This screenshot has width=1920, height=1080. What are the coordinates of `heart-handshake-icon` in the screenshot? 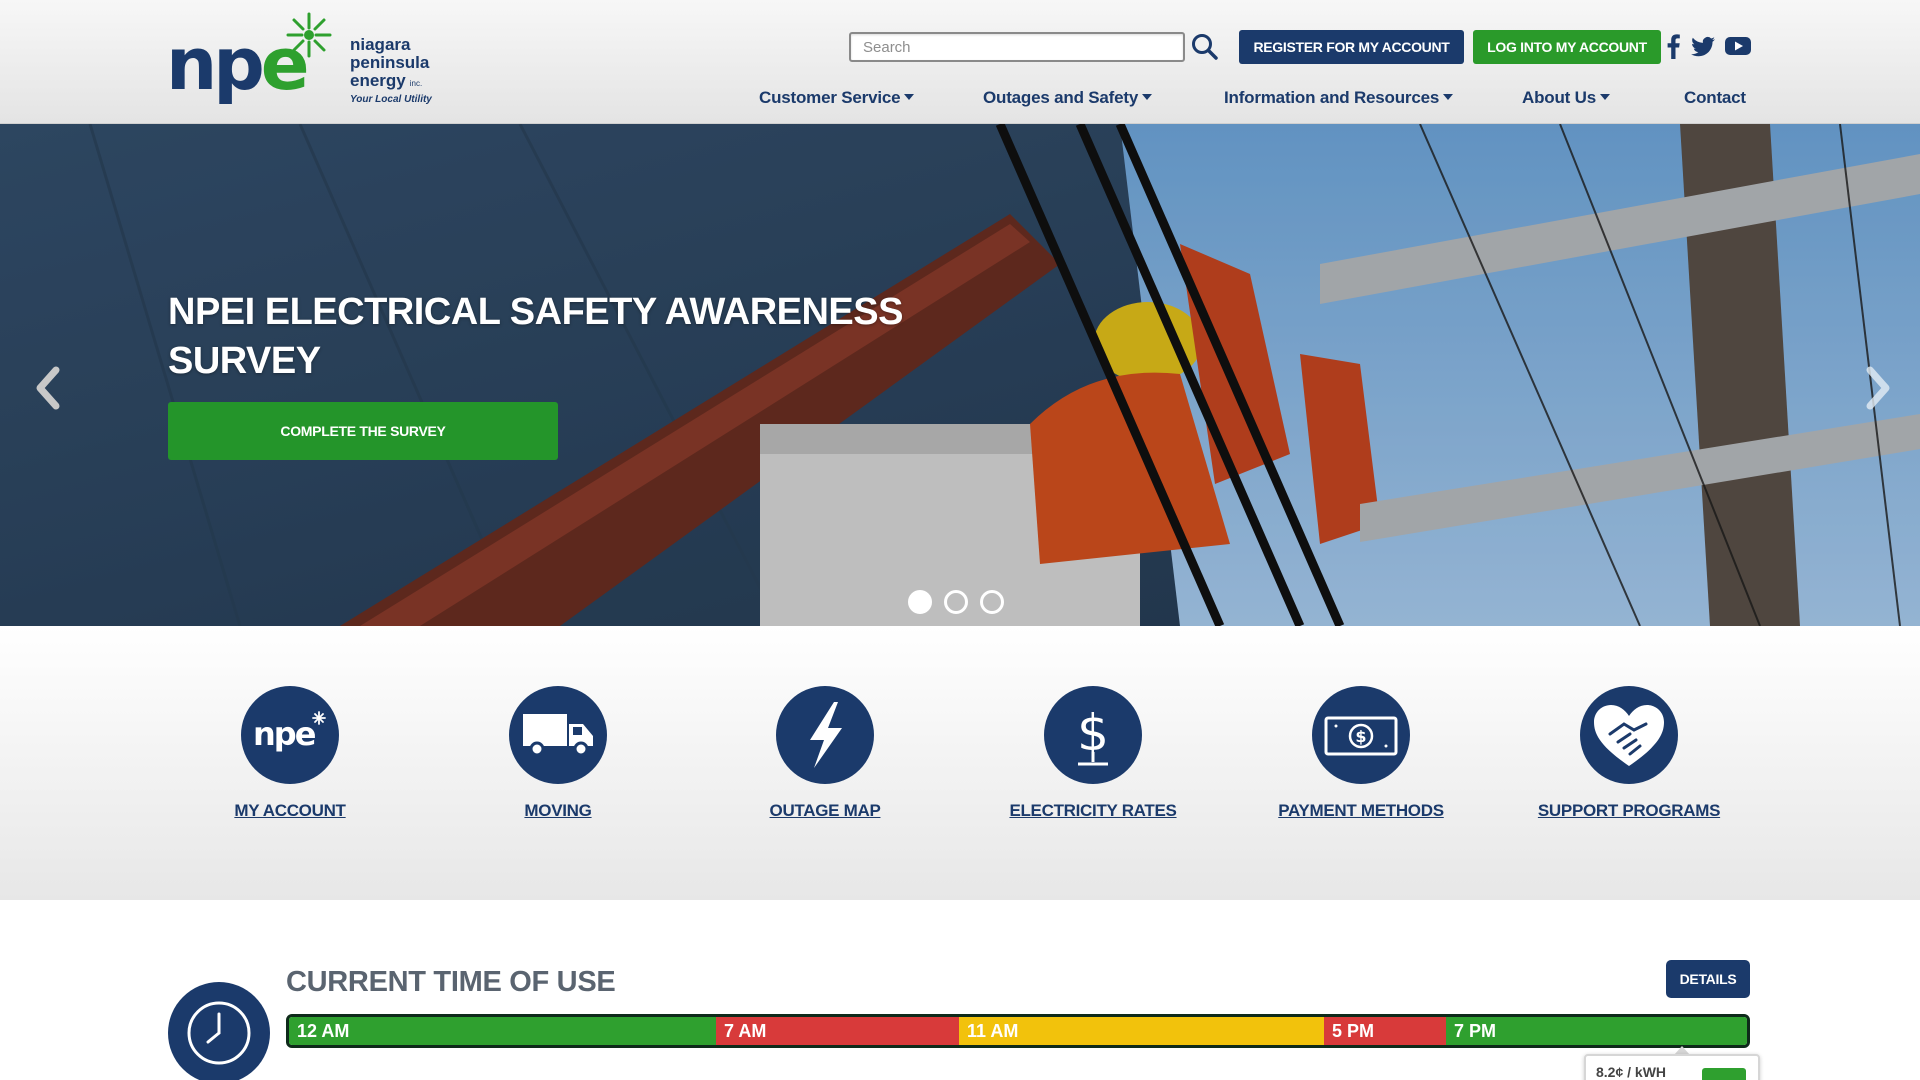 It's located at (1629, 735).